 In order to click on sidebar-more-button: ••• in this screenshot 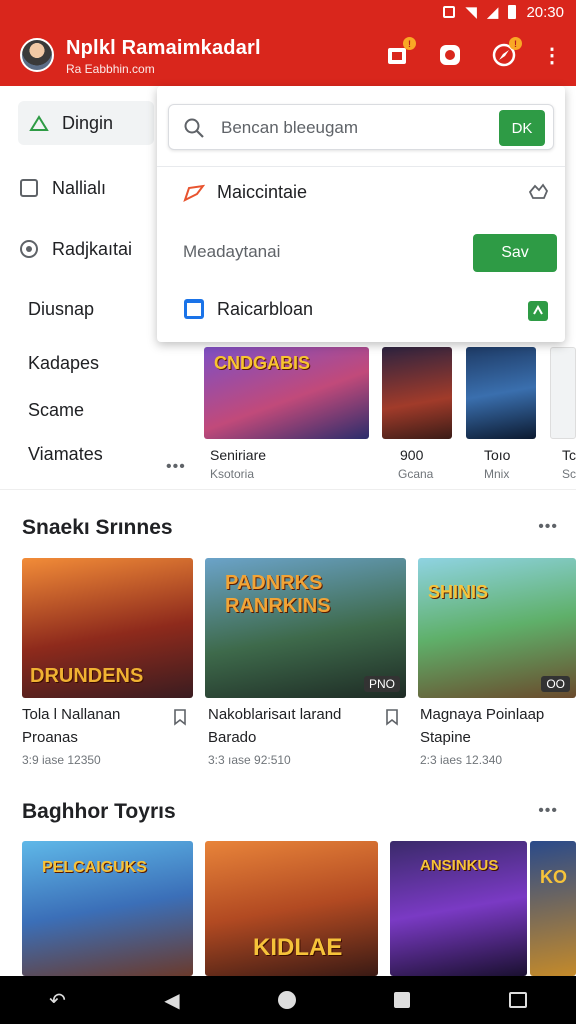, I will do `click(176, 467)`.